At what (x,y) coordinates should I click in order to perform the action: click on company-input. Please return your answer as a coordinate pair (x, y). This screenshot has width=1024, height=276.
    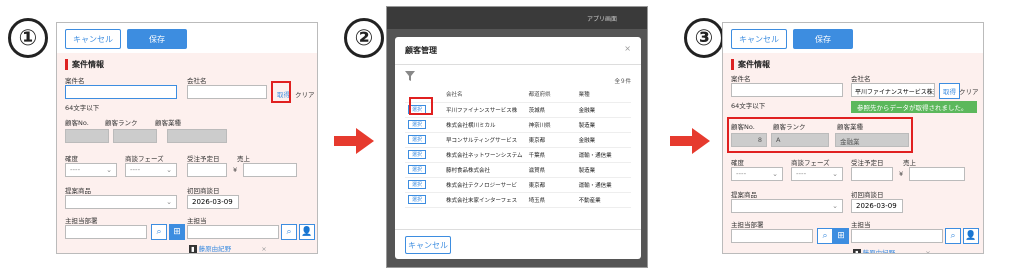
    Looking at the image, I should click on (227, 92).